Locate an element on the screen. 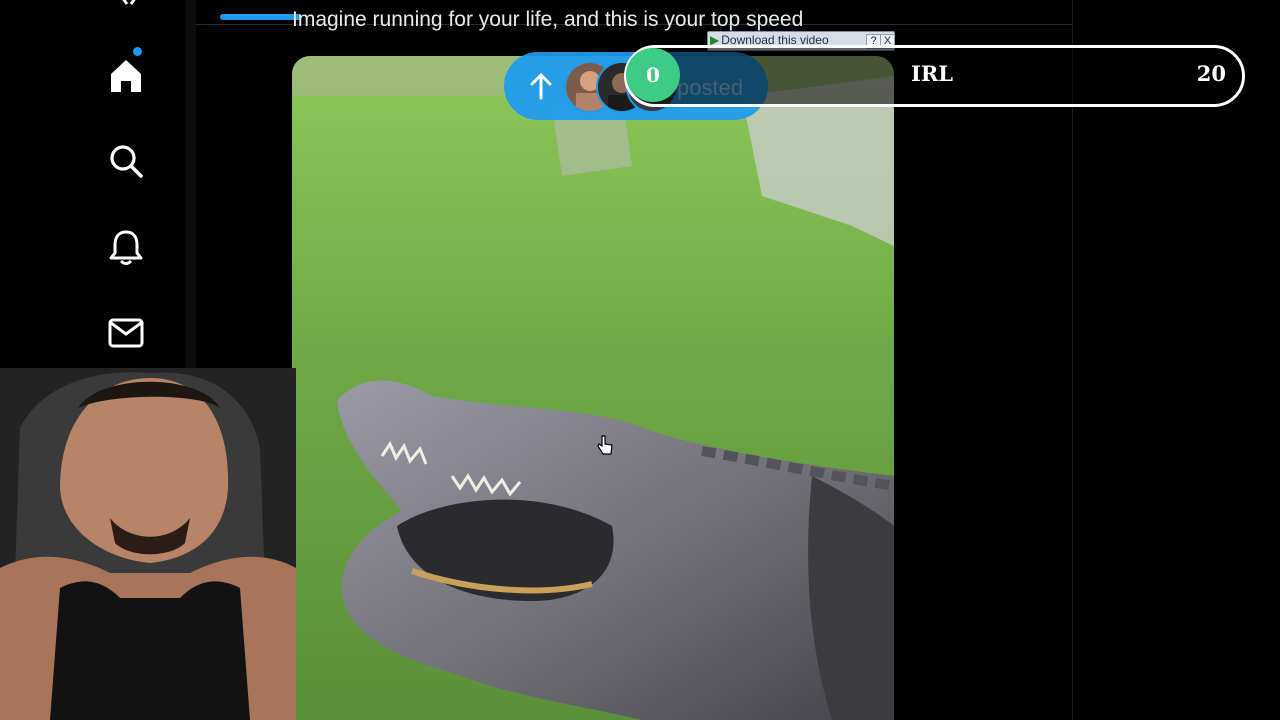 The width and height of the screenshot is (1280, 720). arrow-up-icon is located at coordinates (541, 86).